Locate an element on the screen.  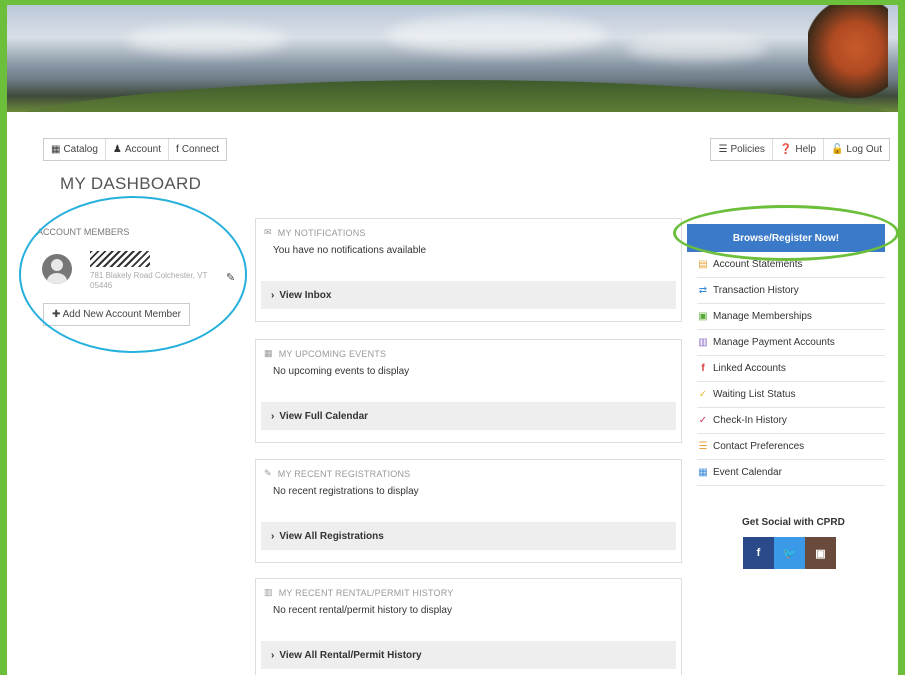
help-icon: ❓ is located at coordinates (786, 149).